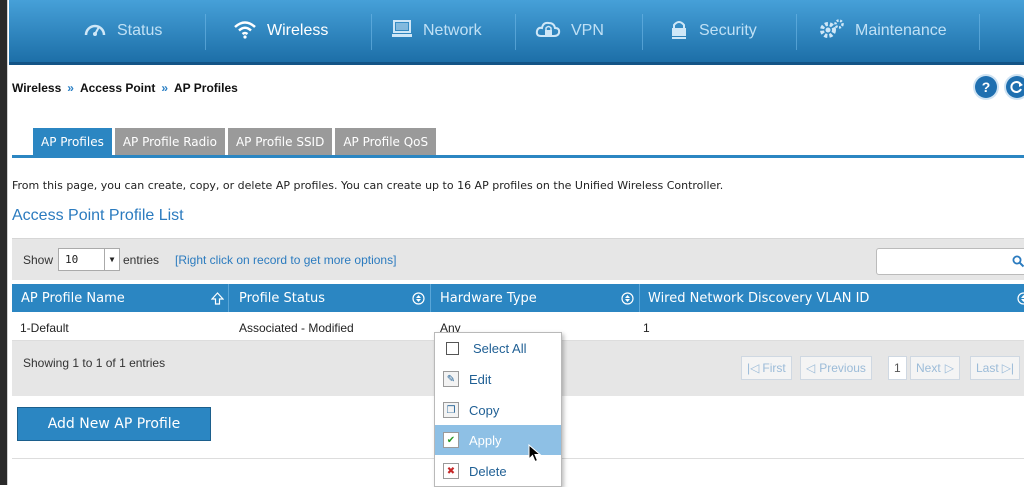  Describe the element at coordinates (480, 379) in the screenshot. I see `edit-label: Edit` at that location.